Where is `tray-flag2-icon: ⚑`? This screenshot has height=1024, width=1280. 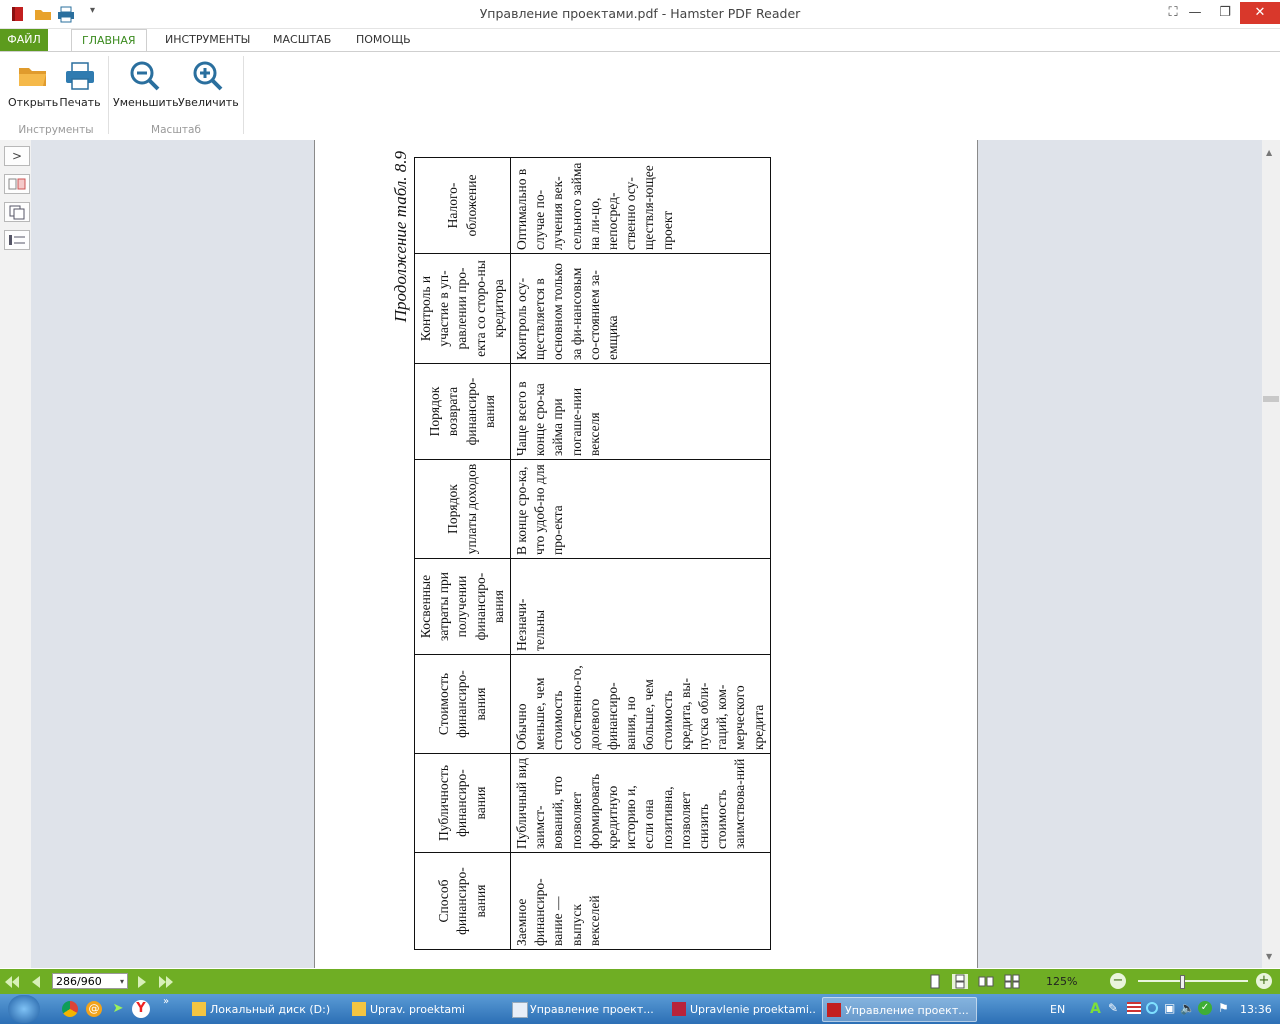 tray-flag2-icon: ⚑ is located at coordinates (1223, 1008).